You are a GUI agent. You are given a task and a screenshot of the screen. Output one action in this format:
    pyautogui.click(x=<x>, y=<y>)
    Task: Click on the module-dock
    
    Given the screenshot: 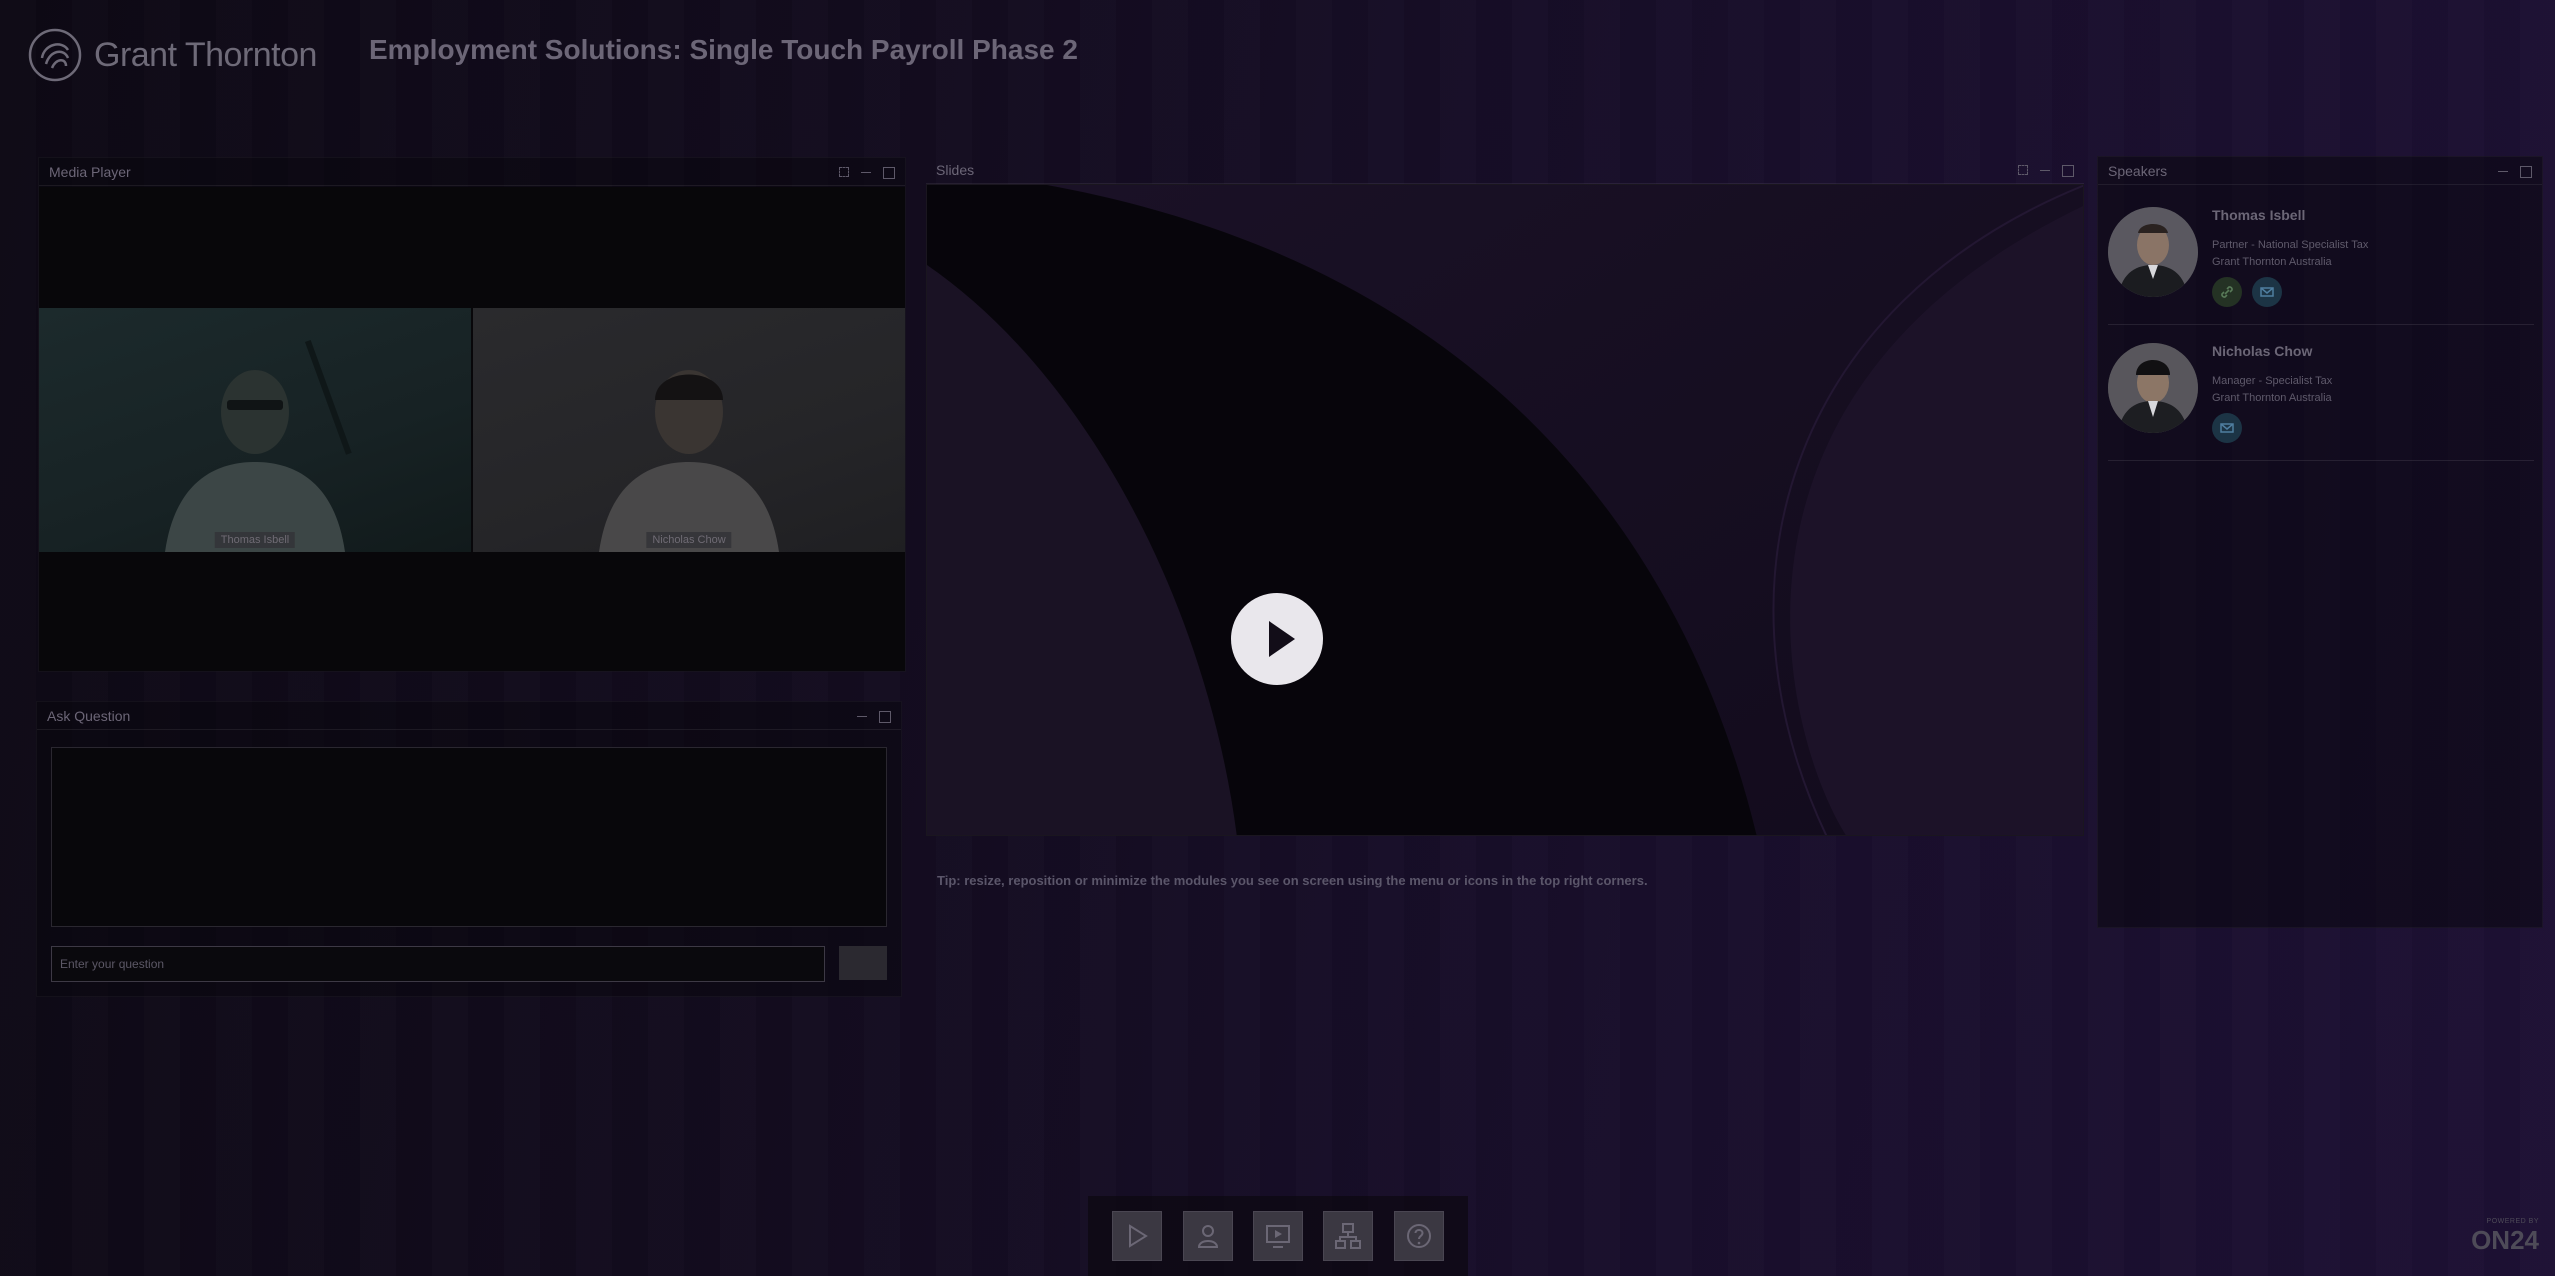 What is the action you would take?
    pyautogui.click(x=1278, y=1236)
    